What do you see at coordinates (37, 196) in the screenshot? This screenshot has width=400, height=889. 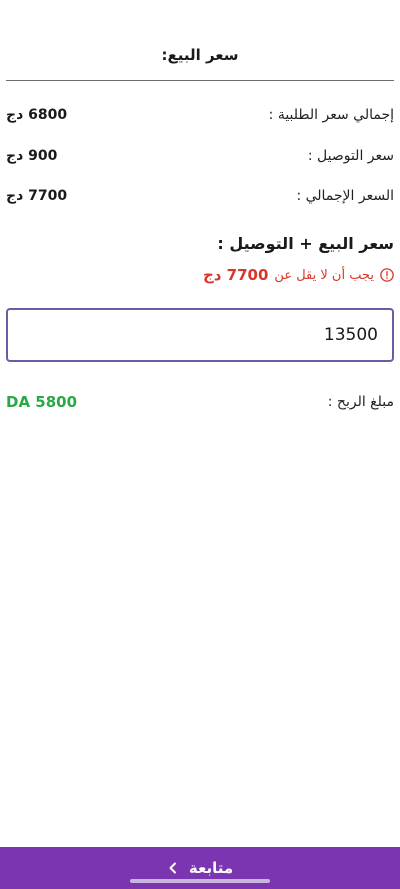 I see `grand-total-value: 7700 دج` at bounding box center [37, 196].